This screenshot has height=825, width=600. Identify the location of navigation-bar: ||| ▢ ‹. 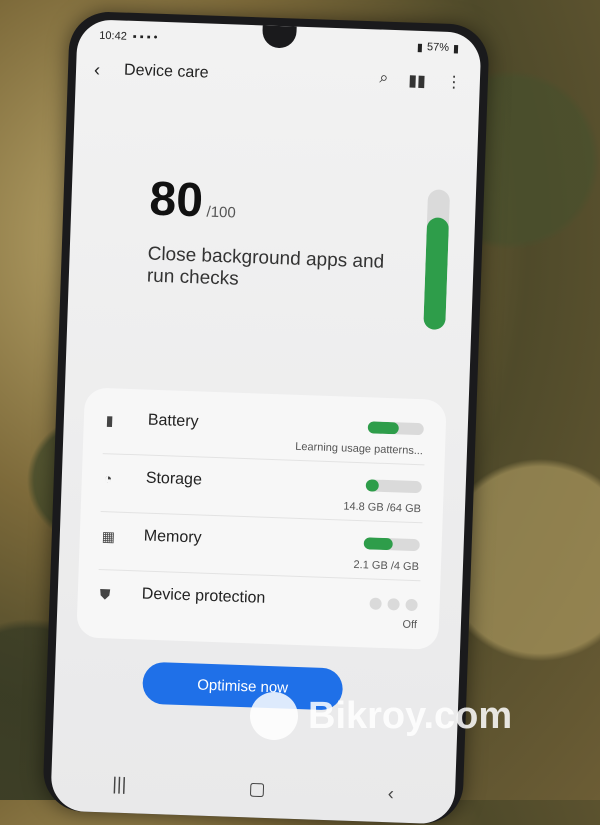
(253, 788).